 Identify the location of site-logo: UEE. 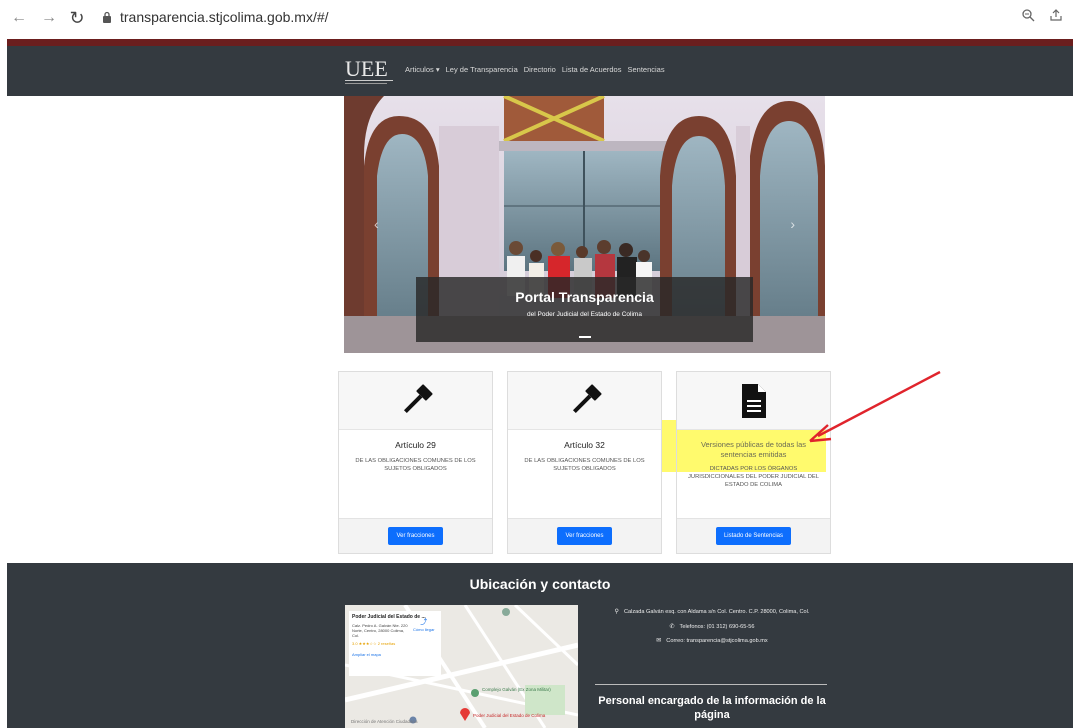
(370, 71).